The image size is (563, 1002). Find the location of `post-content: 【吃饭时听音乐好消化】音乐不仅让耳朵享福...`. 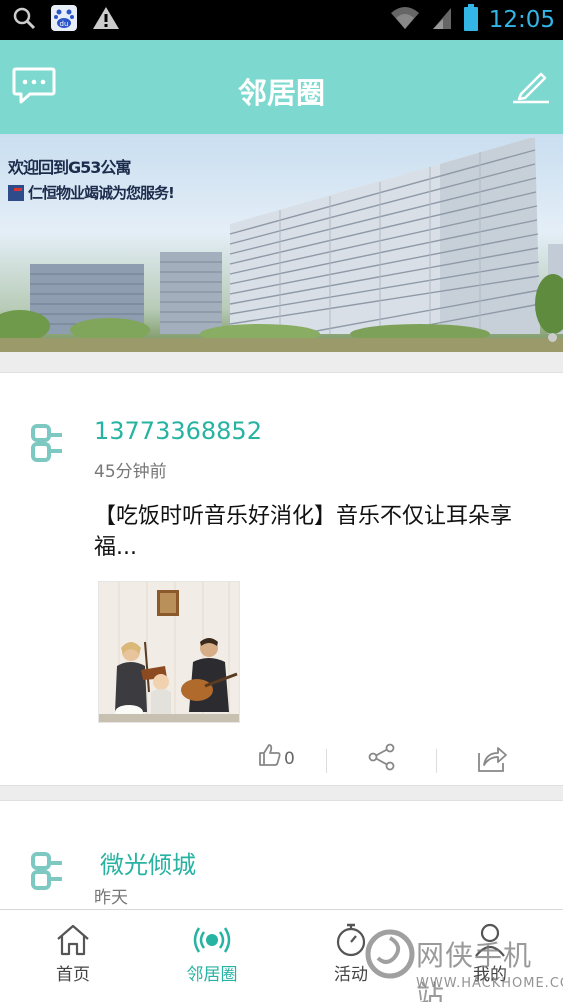

post-content: 【吃饭时听音乐好消化】音乐不仅让耳朵享福... is located at coordinates (314, 532).